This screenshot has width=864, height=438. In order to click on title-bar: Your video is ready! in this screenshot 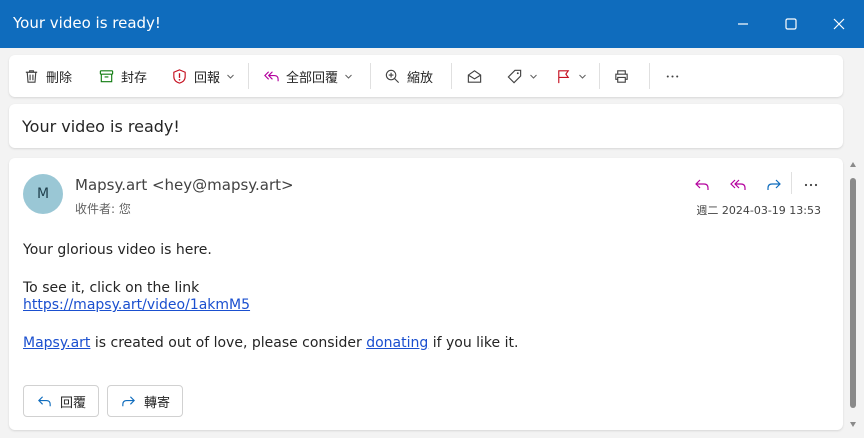, I will do `click(432, 24)`.